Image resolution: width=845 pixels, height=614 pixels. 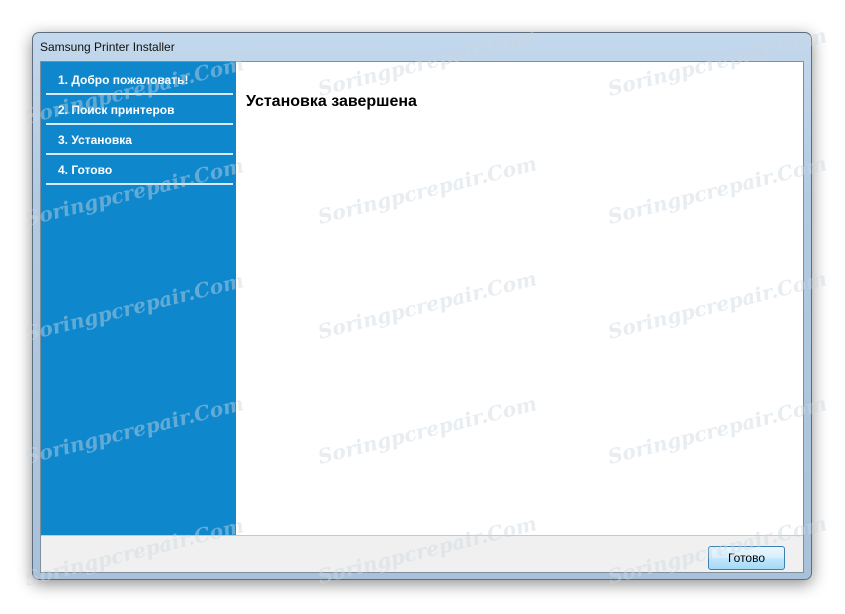 I want to click on step-printer-search: 2. Поиск принтеров, so click(x=139, y=110).